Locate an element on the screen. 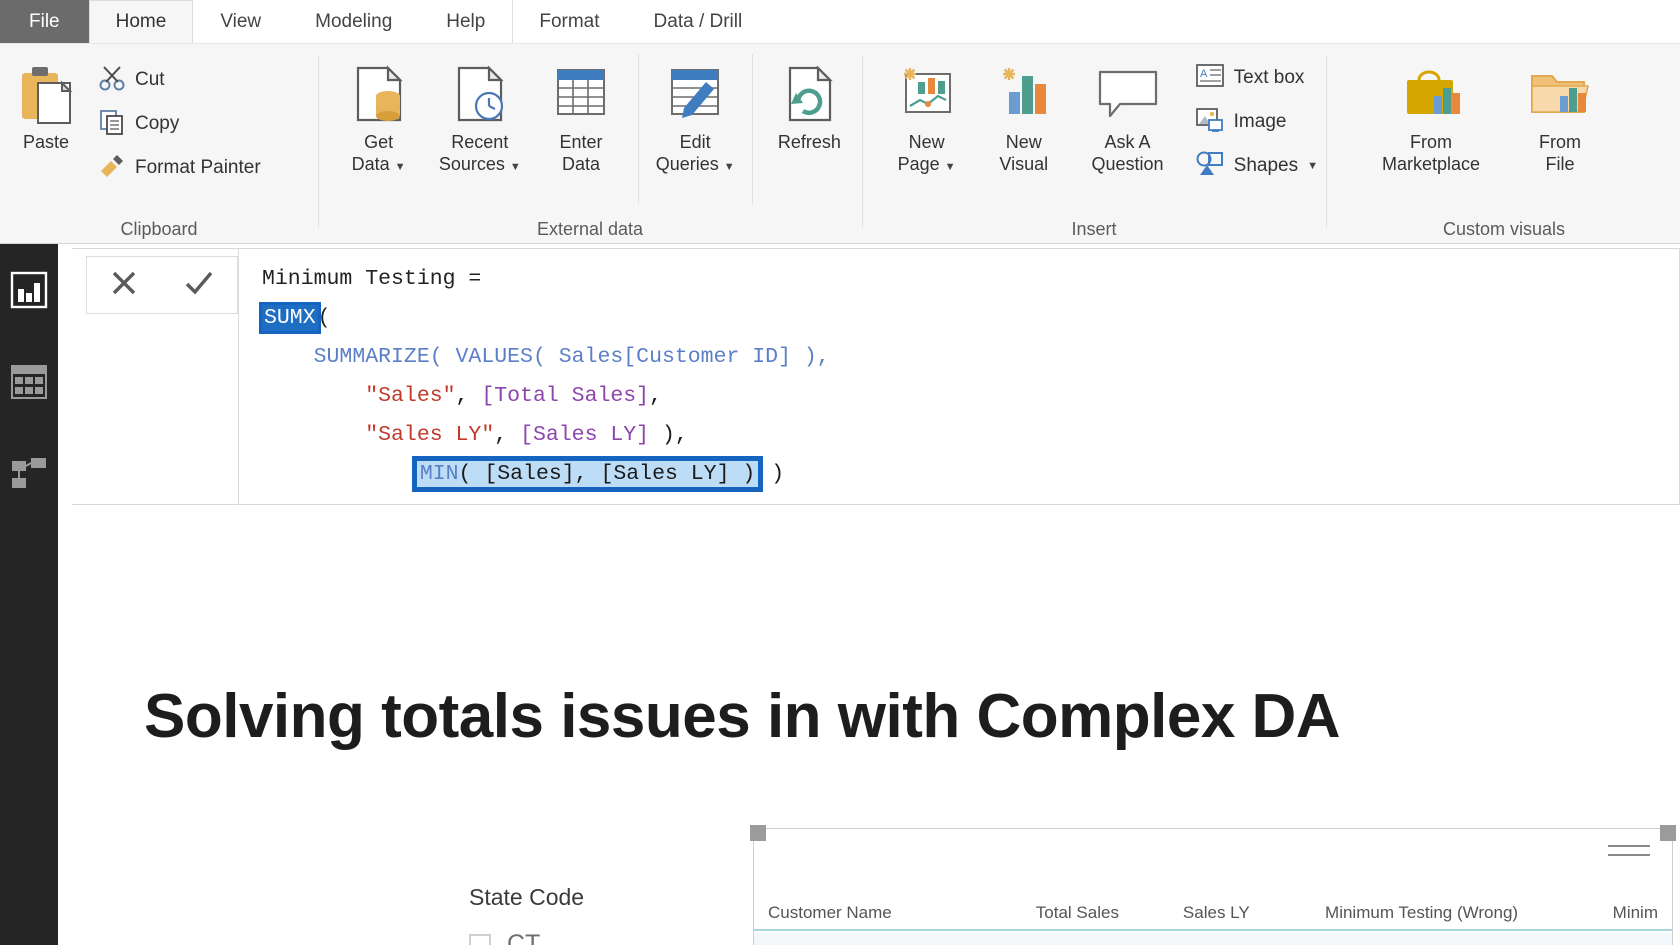 The image size is (1680, 945). from-file-button: From File is located at coordinates (1560, 115).